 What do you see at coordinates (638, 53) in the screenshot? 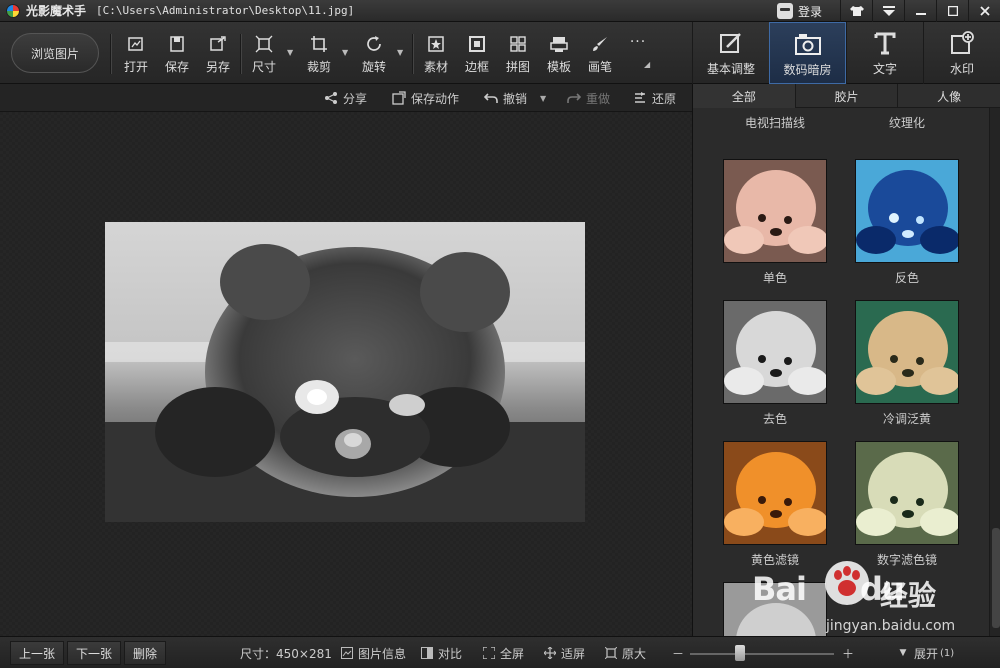
I see `more-tools-button: ···` at bounding box center [638, 53].